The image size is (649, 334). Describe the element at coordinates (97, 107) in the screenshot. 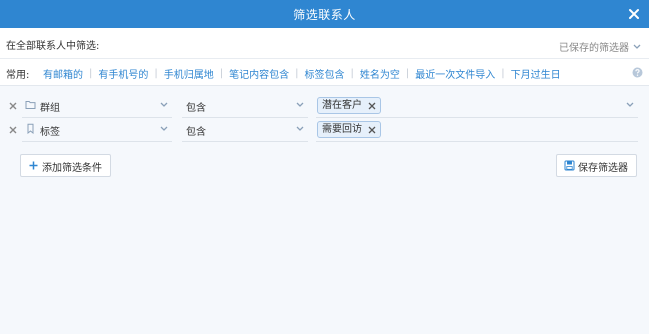

I see `field-select: 群组` at that location.